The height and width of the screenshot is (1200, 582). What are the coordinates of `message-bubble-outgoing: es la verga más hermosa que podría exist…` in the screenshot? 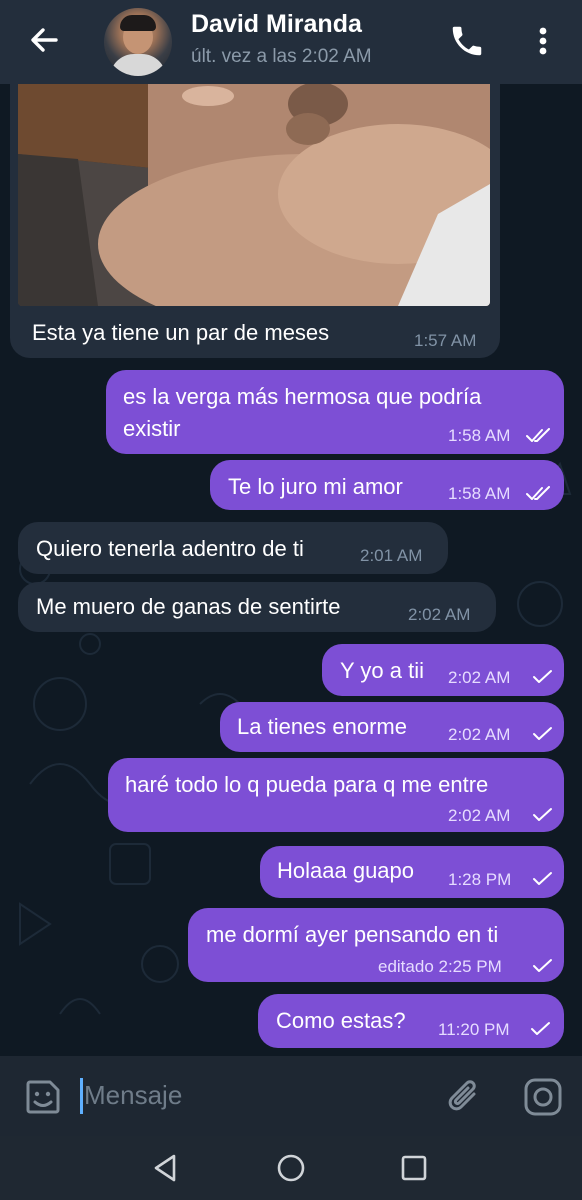 It's located at (335, 412).